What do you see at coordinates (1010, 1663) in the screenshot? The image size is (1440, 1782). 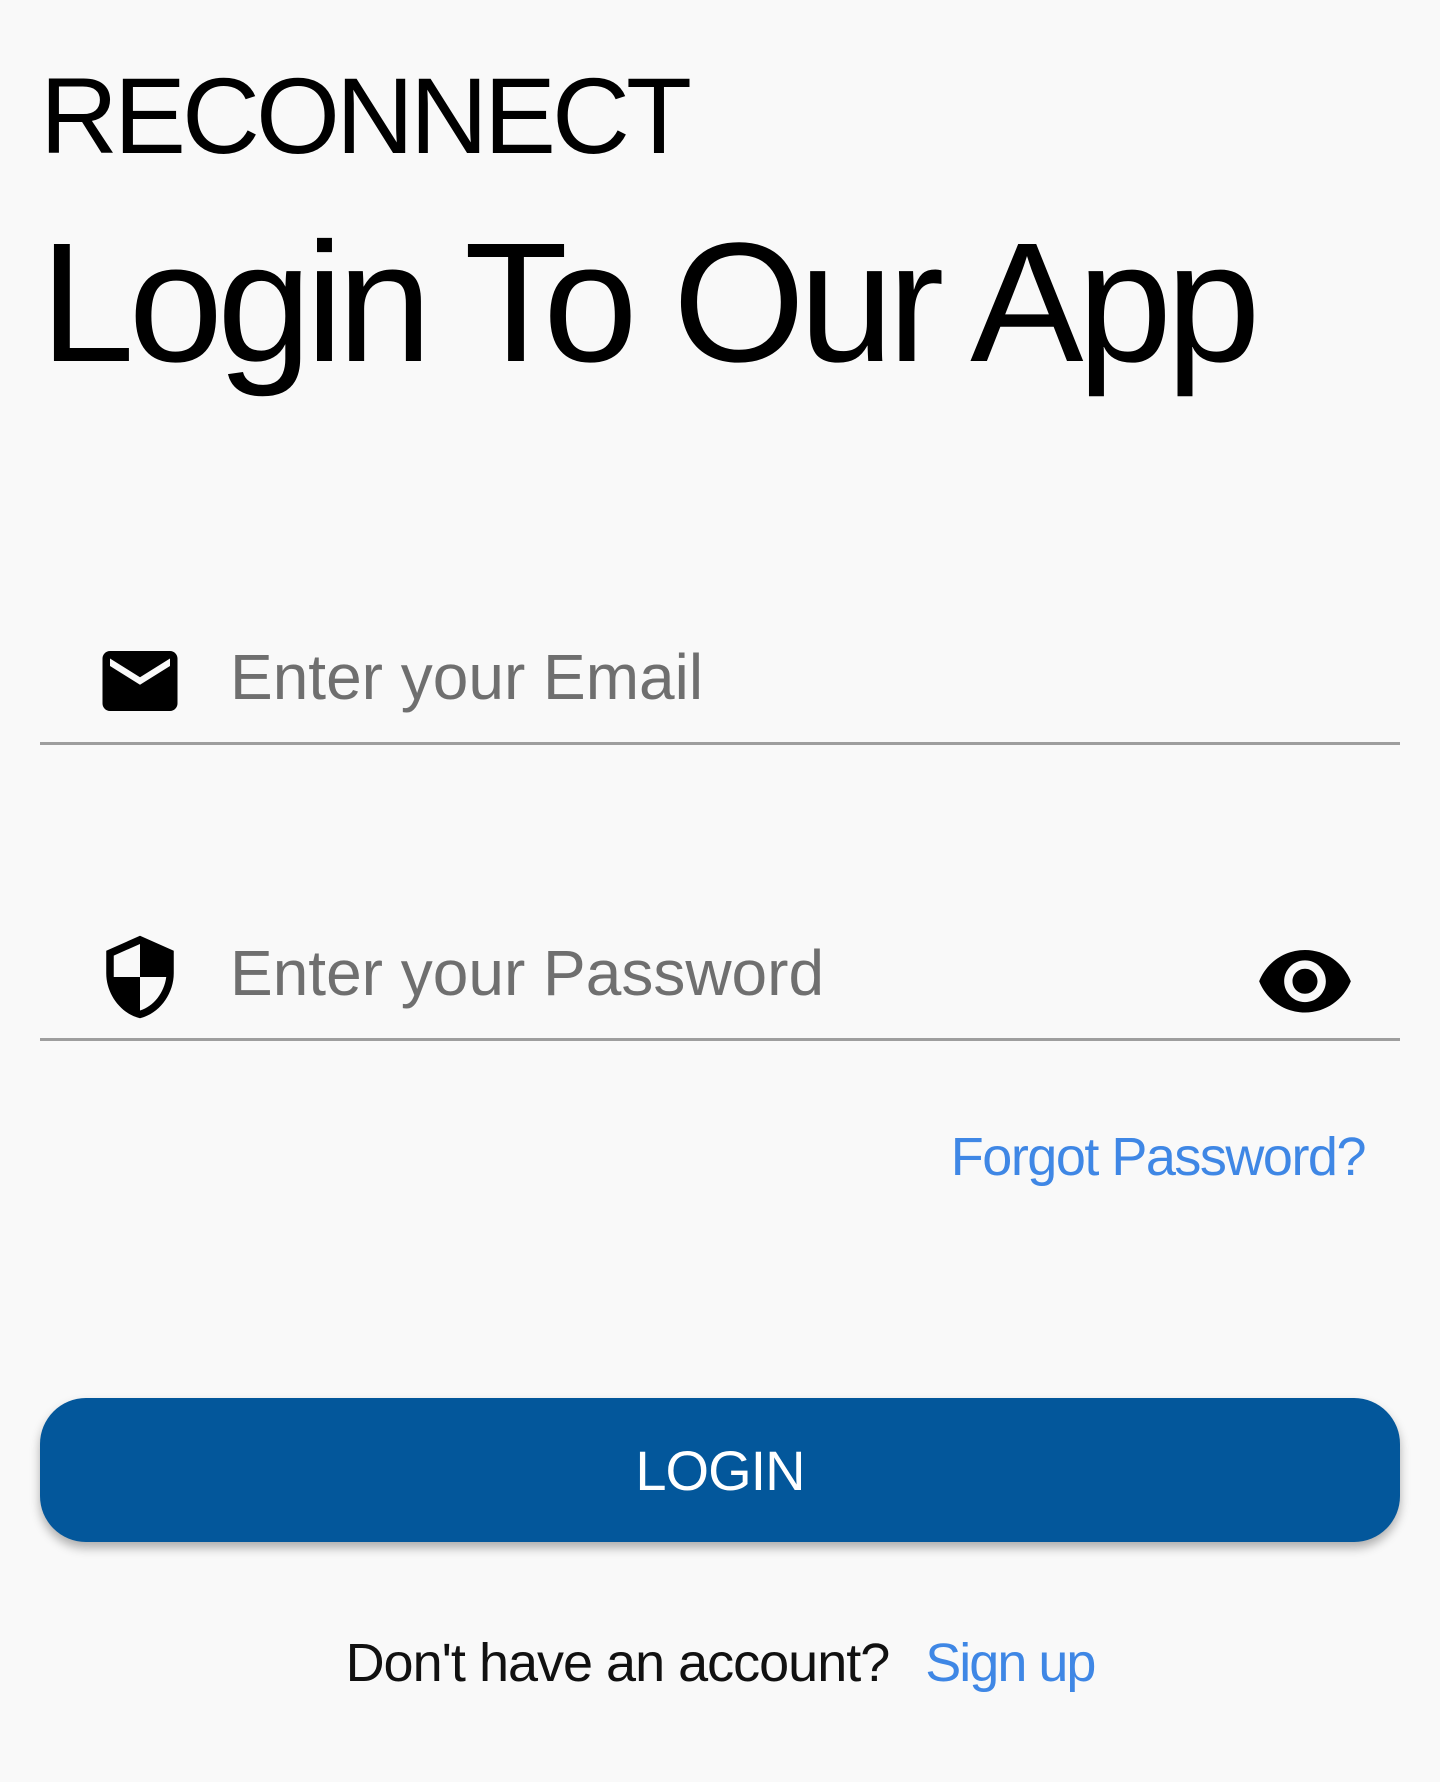 I see `signup-link: Sign up` at bounding box center [1010, 1663].